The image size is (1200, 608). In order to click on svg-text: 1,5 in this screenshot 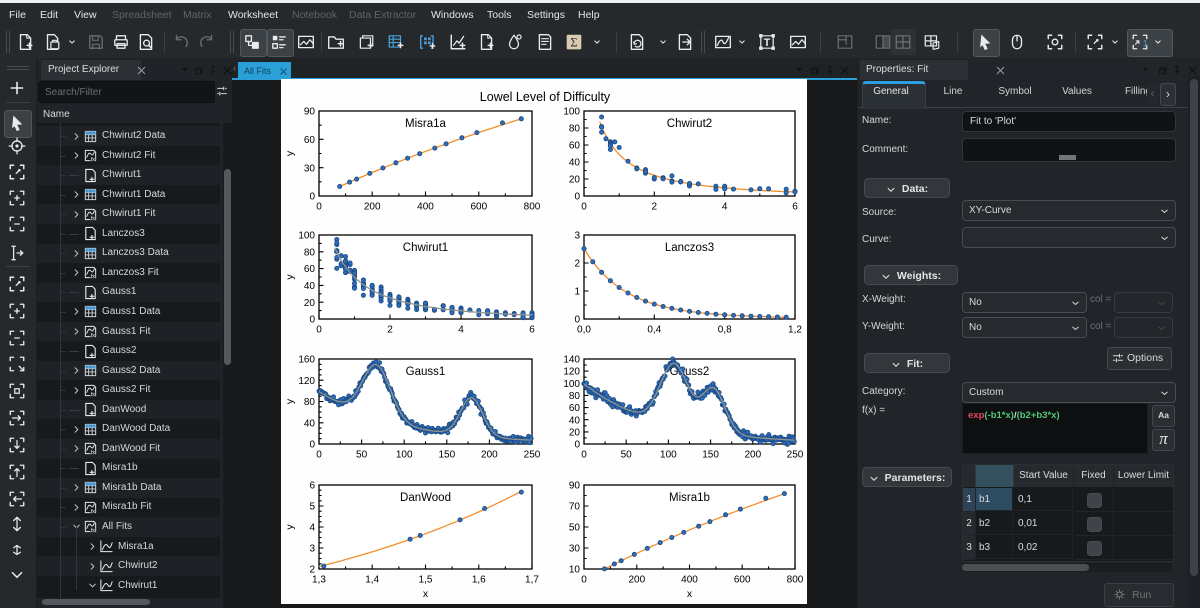, I will do `click(426, 580)`.